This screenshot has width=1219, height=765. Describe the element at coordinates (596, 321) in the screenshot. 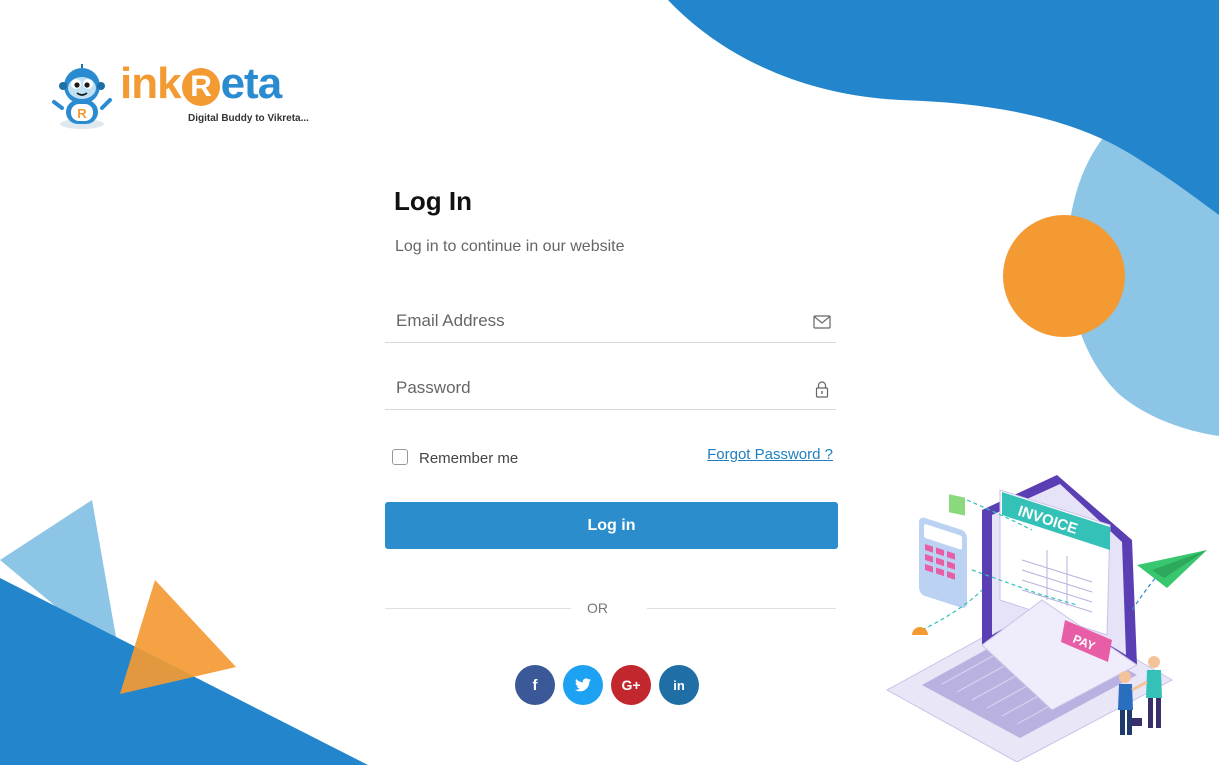

I see `email-field` at that location.